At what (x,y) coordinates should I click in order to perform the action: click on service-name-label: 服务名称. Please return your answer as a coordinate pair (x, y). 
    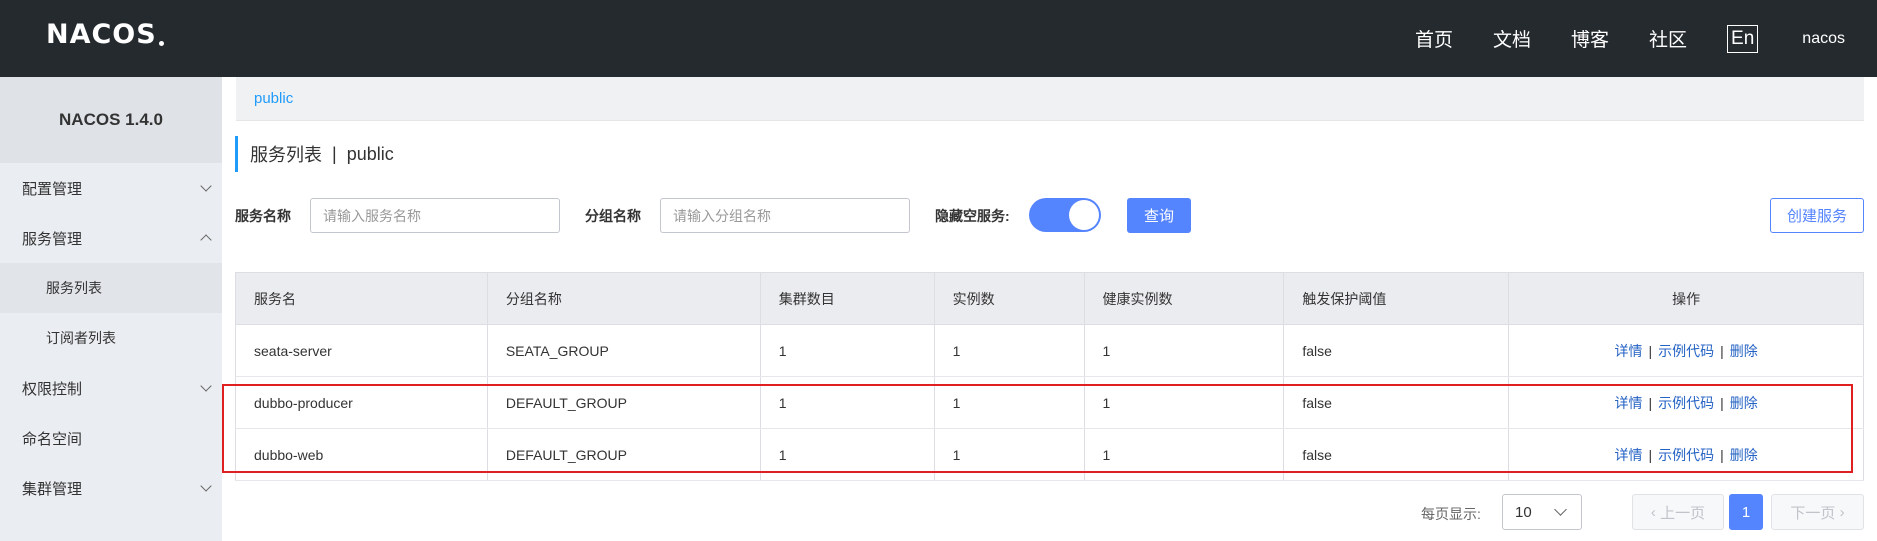
    Looking at the image, I should click on (263, 216).